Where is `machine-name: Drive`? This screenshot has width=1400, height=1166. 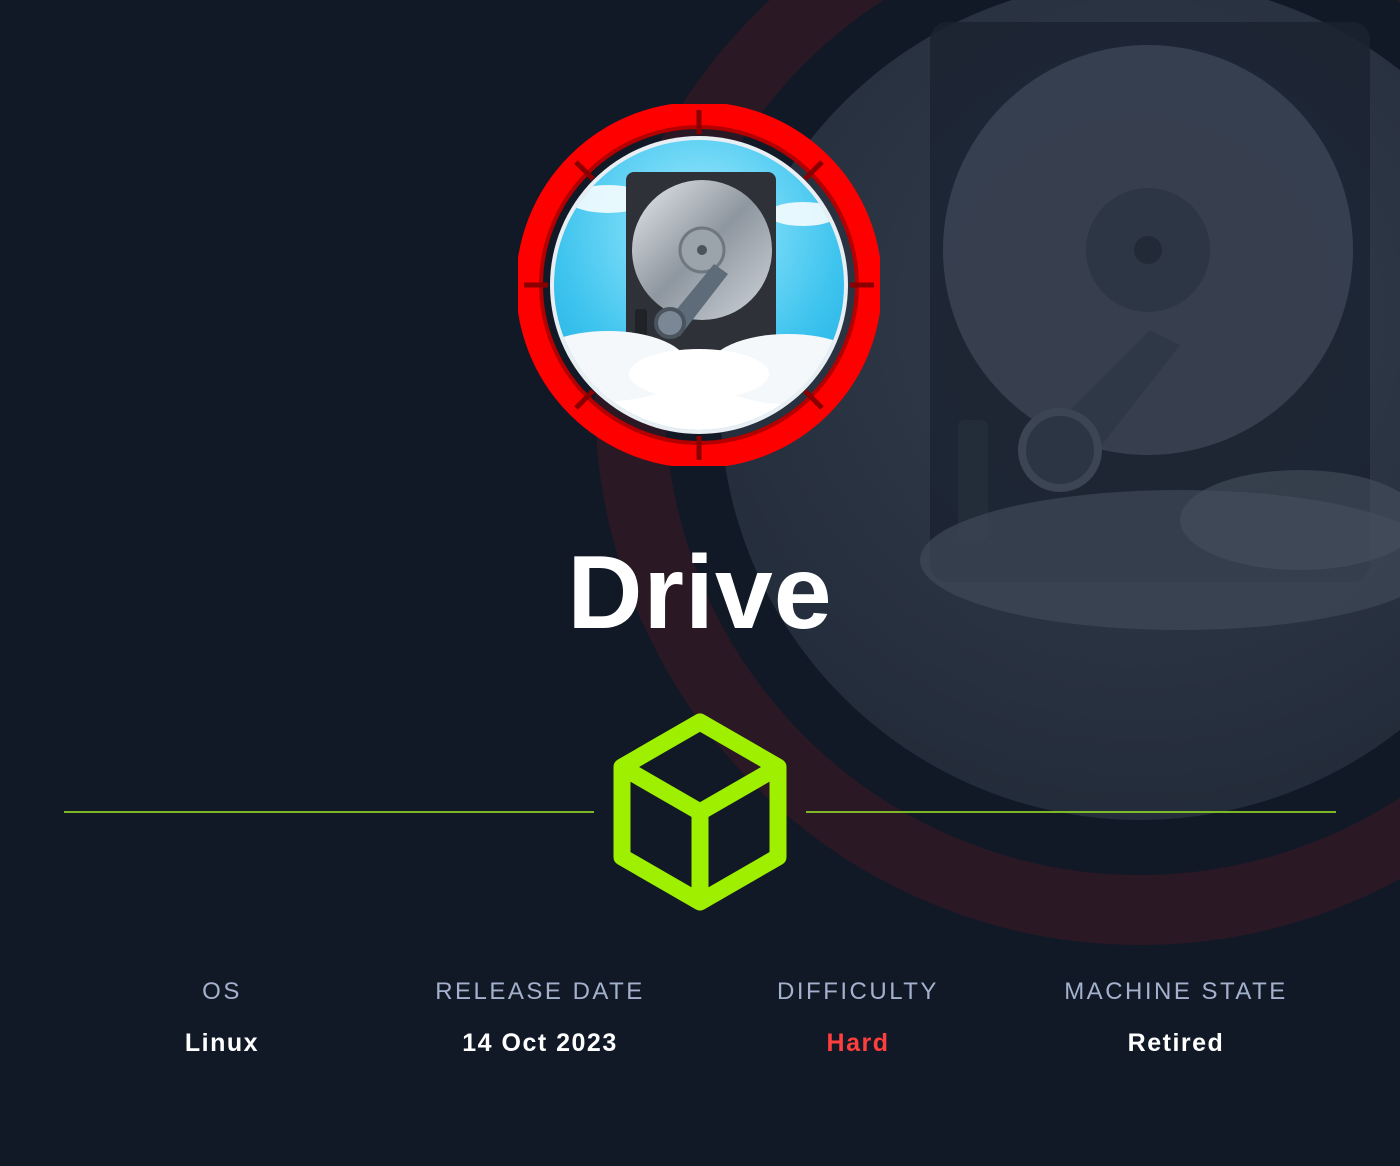 machine-name: Drive is located at coordinates (700, 593).